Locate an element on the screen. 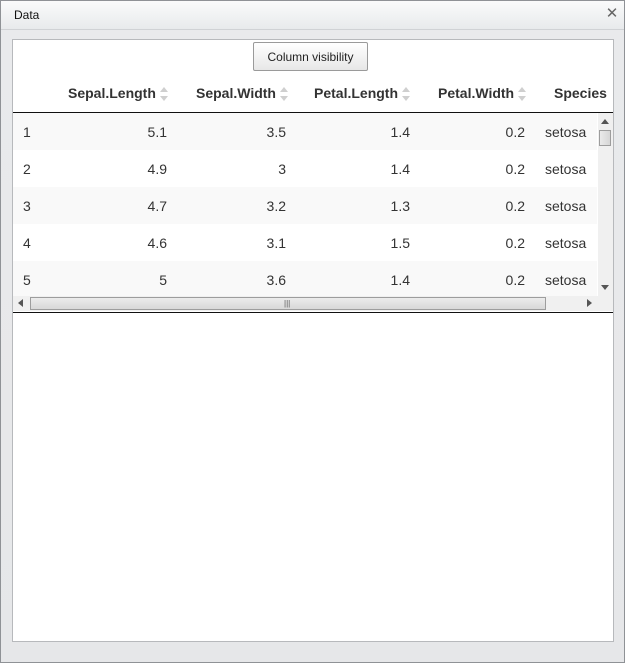 The image size is (625, 663). sepal-width-cell: 3.5 is located at coordinates (276, 132).